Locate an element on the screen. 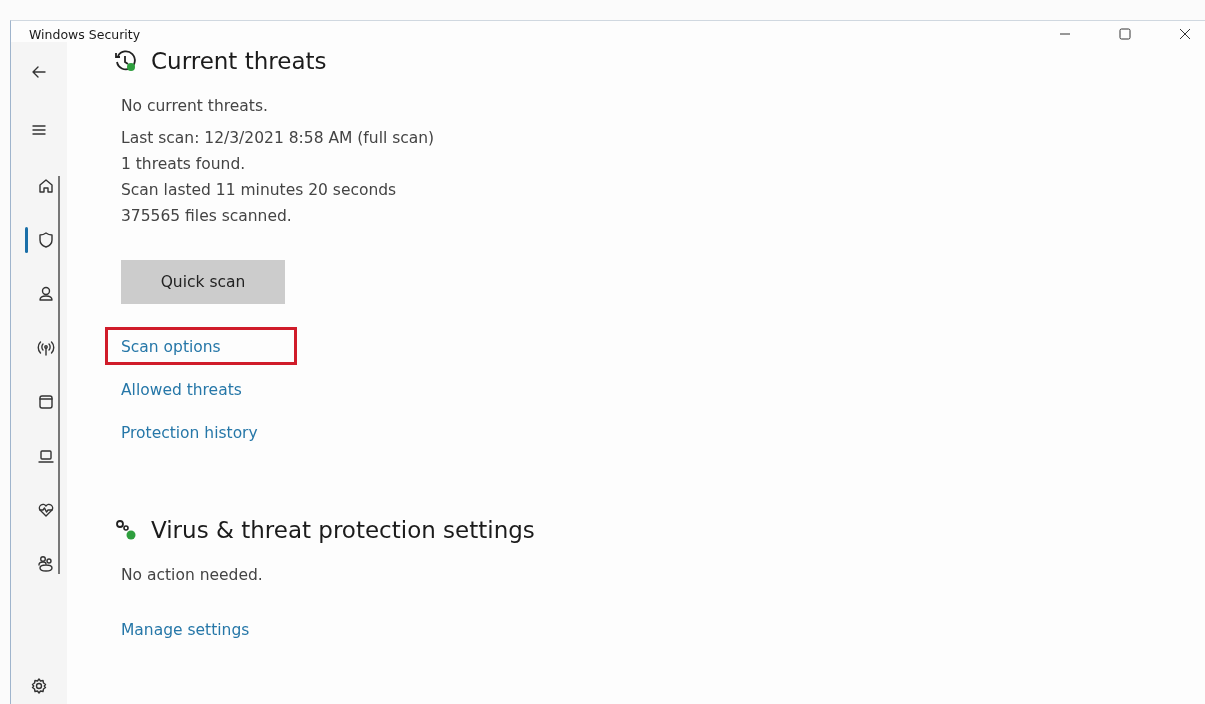  link: Scan options is located at coordinates (171, 347).